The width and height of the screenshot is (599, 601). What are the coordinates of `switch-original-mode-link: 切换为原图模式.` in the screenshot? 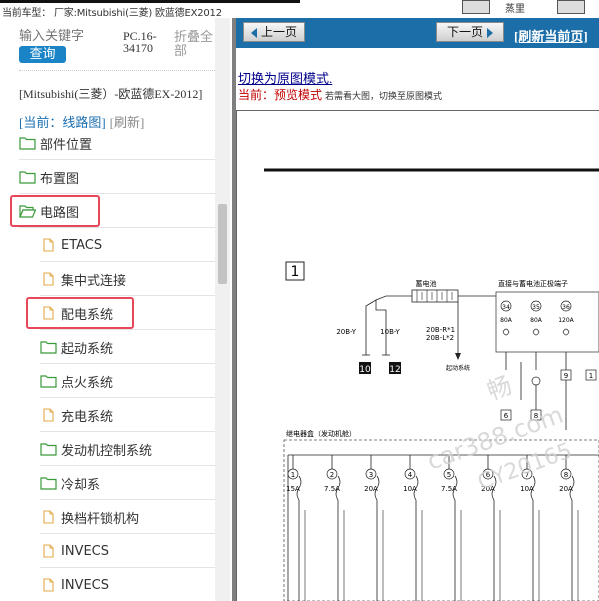 It's located at (285, 77).